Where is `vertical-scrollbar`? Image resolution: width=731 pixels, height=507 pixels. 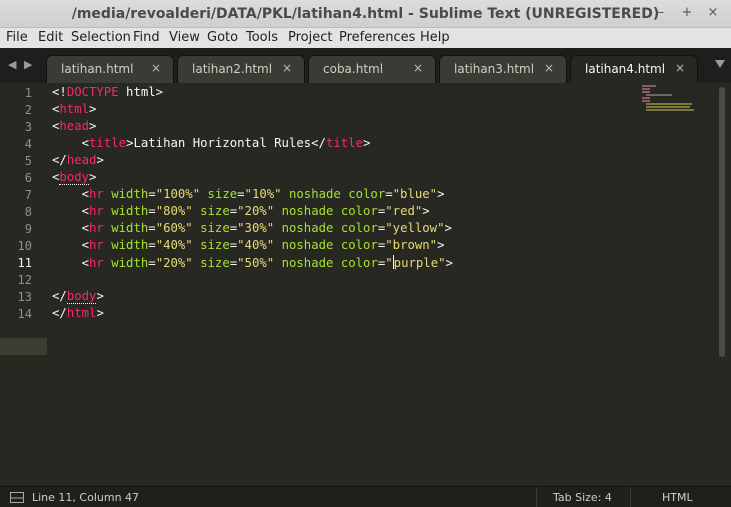 vertical-scrollbar is located at coordinates (723, 284).